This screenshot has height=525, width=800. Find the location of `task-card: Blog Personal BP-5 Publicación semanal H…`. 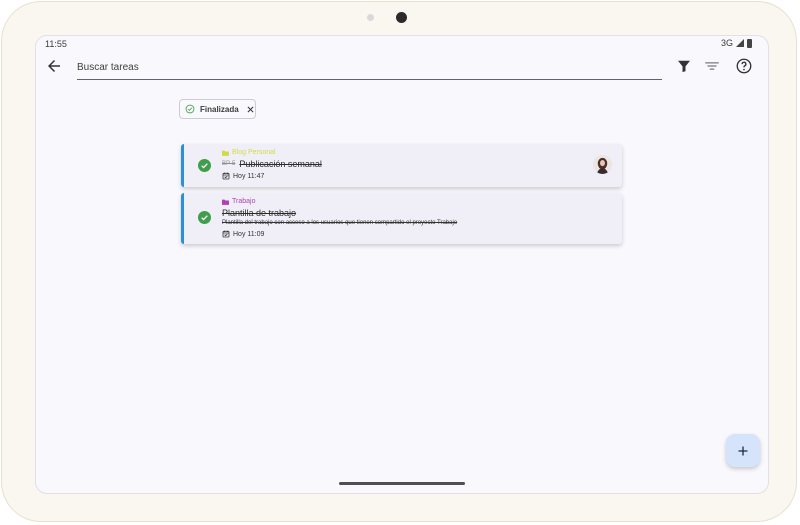

task-card: Blog Personal BP-5 Publicación semanal H… is located at coordinates (401, 165).